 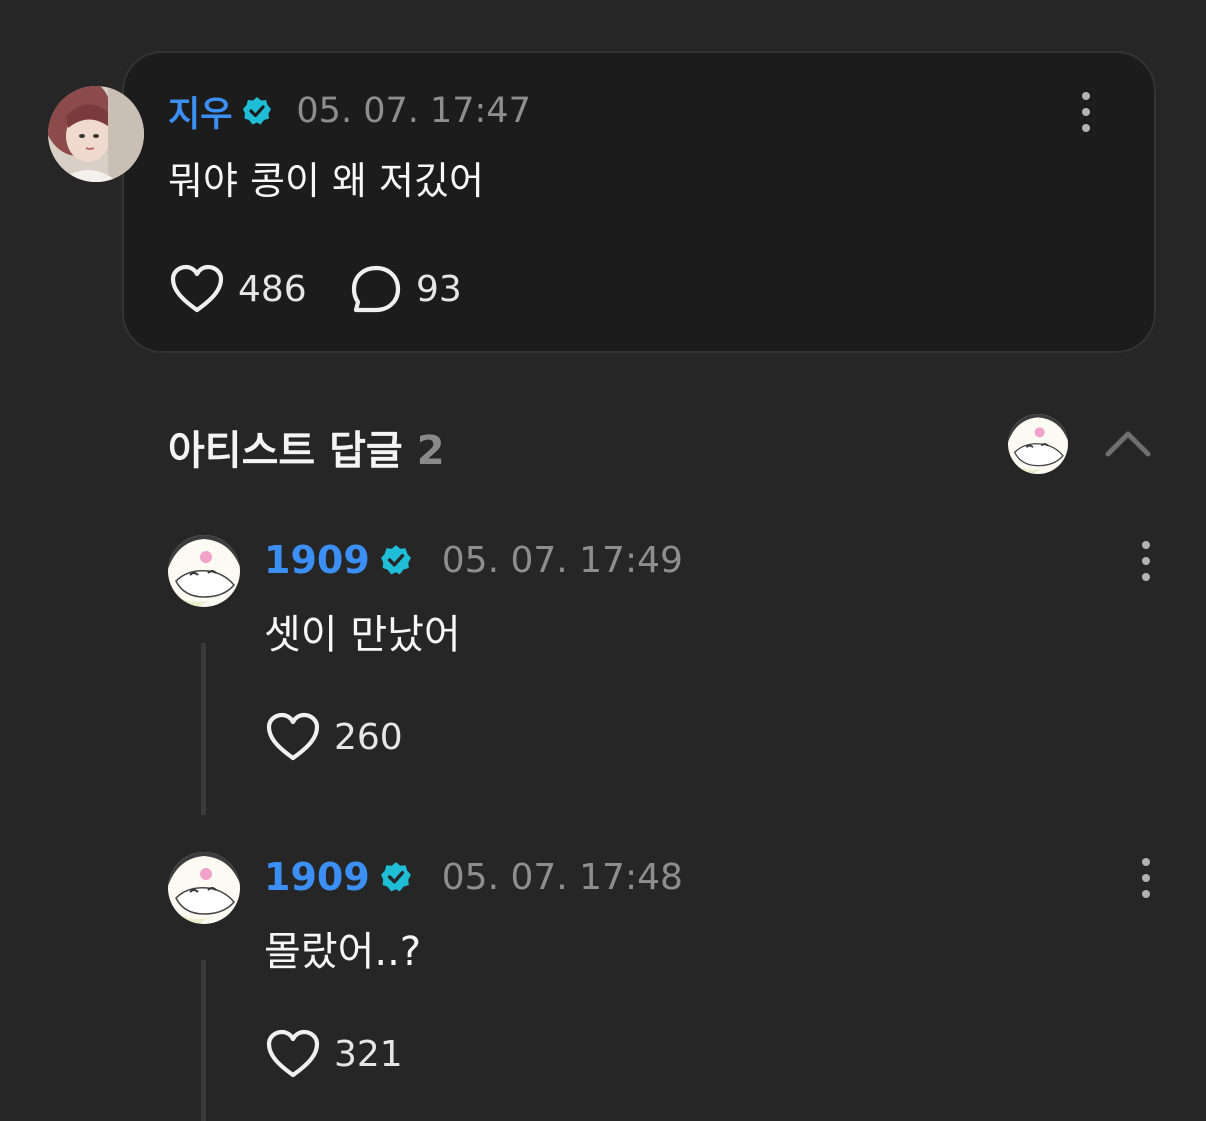 I want to click on like-button: 486, so click(x=238, y=289).